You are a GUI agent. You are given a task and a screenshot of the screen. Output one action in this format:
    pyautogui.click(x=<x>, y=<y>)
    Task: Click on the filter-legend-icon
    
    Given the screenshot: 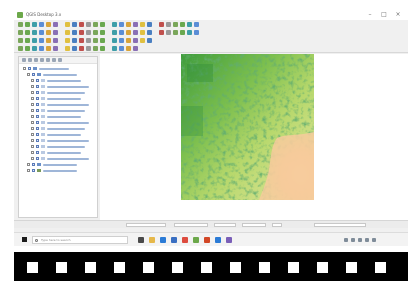 What is the action you would take?
    pyautogui.click(x=42, y=60)
    